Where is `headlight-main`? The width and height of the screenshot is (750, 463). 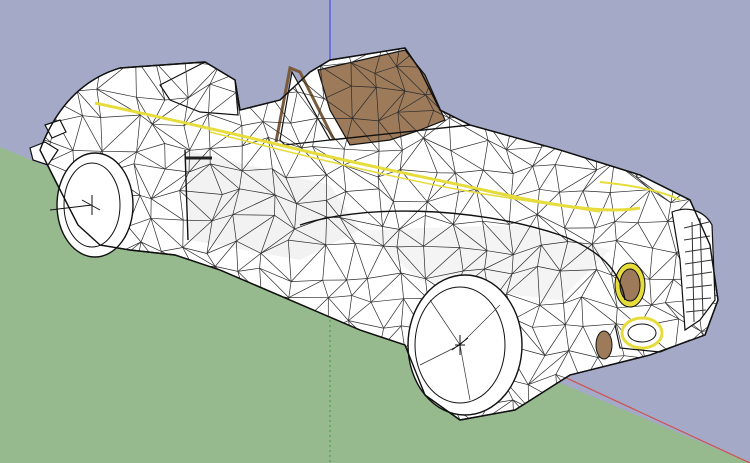
headlight-main is located at coordinates (630, 285).